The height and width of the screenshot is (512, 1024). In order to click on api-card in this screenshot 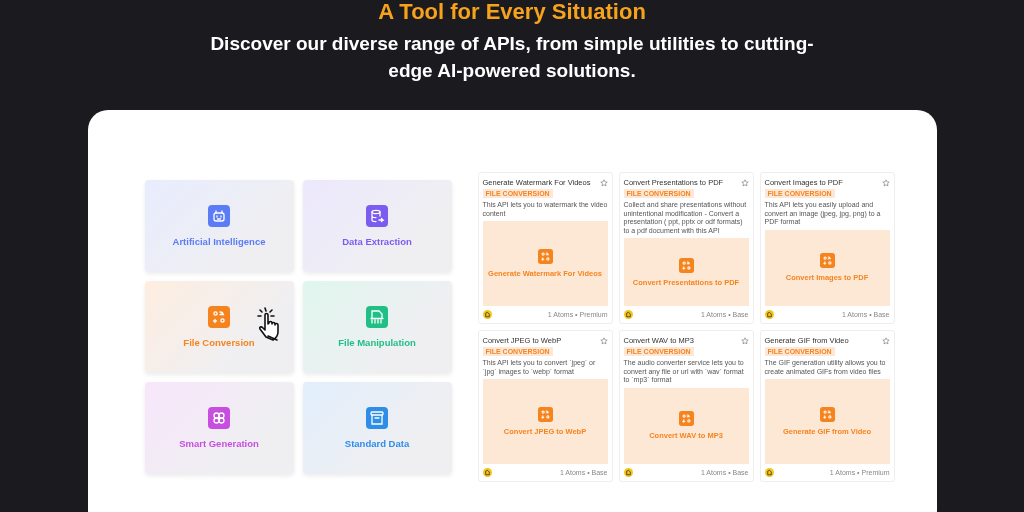, I will do `click(686, 248)`.